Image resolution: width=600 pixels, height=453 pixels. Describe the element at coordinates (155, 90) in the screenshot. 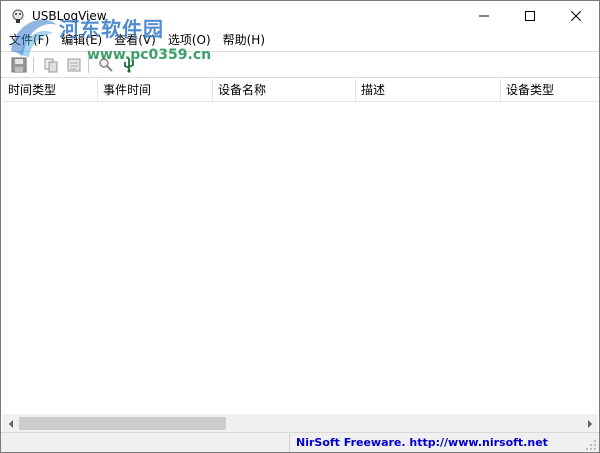

I see `column-header-event-time: 事件时间` at that location.